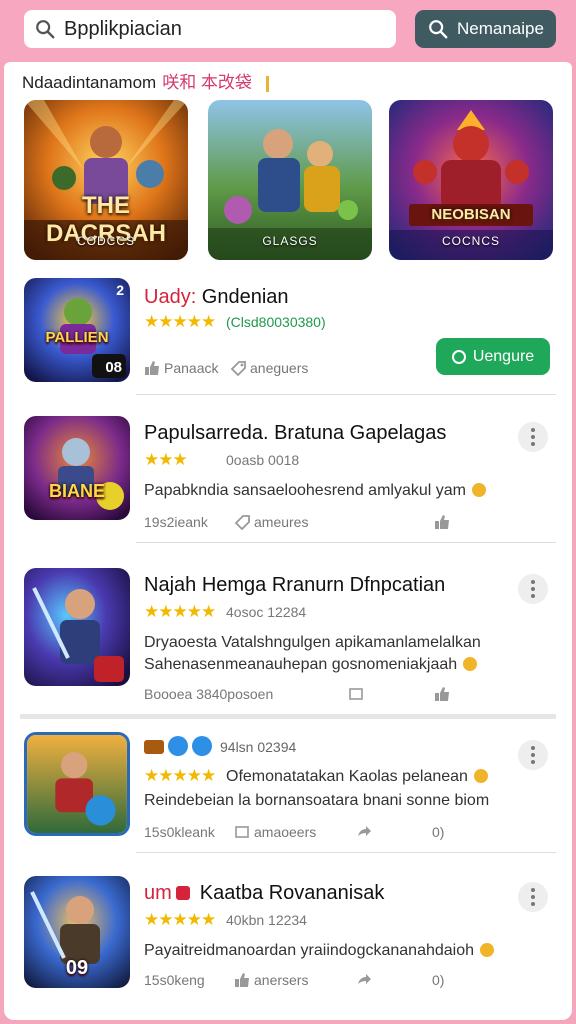 This screenshot has width=576, height=1024. What do you see at coordinates (210, 29) in the screenshot?
I see `search-input: Bpplikpiacian` at bounding box center [210, 29].